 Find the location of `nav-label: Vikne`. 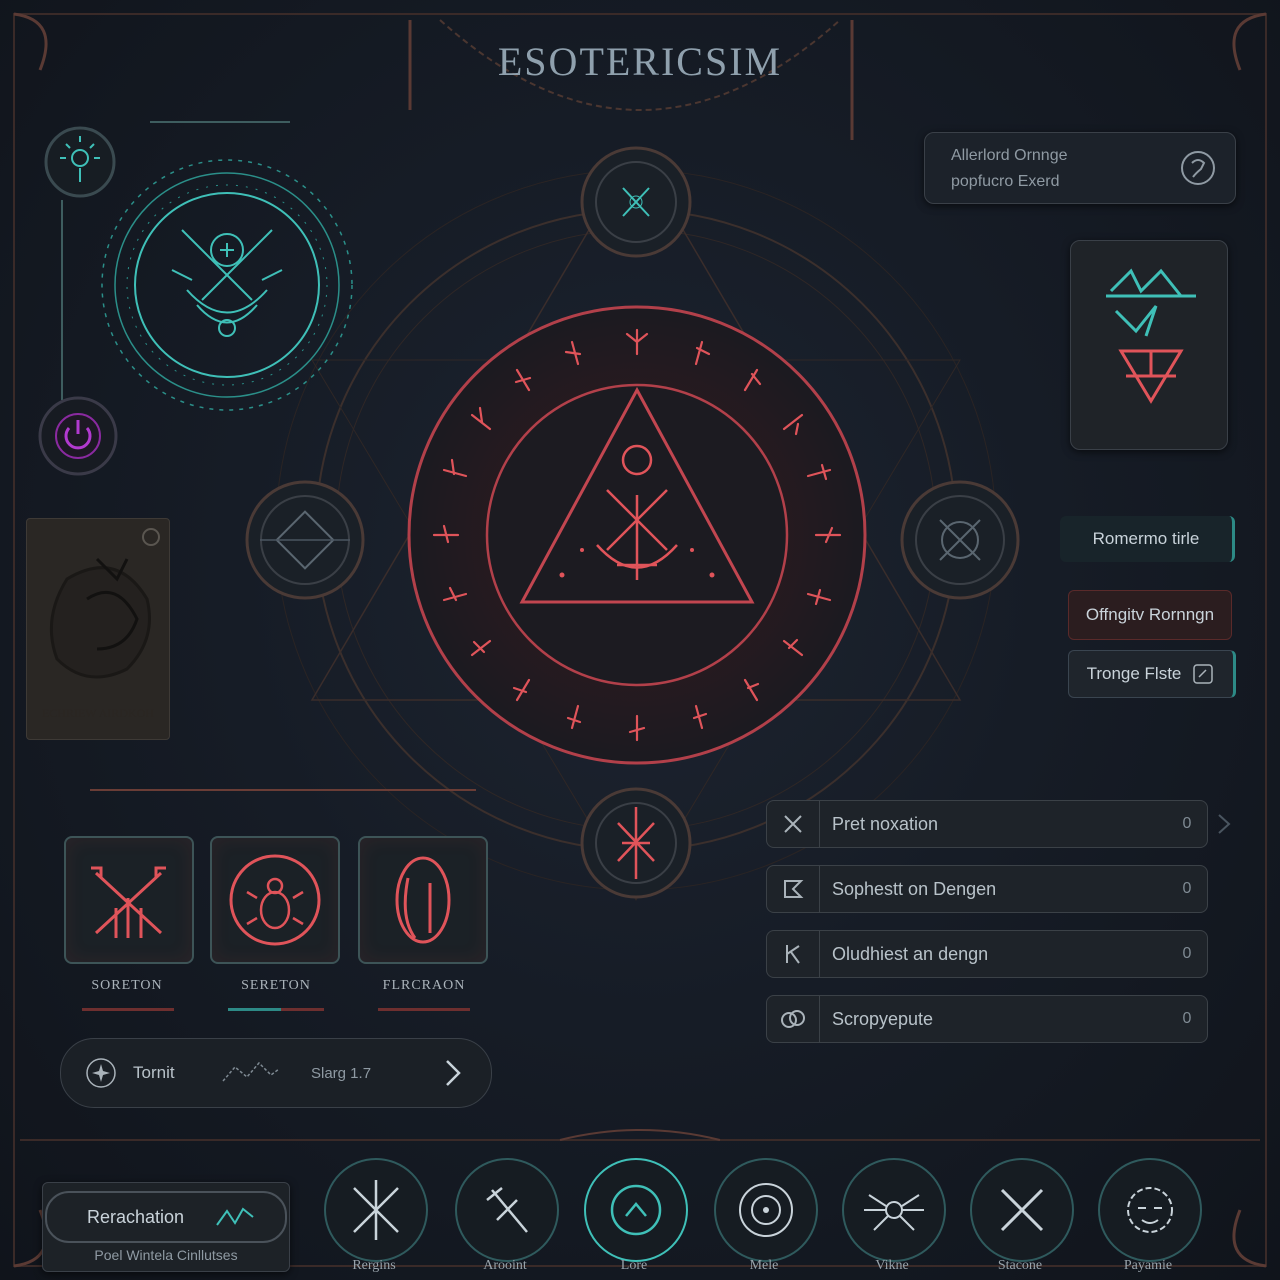

nav-label: Vikne is located at coordinates (892, 1265).